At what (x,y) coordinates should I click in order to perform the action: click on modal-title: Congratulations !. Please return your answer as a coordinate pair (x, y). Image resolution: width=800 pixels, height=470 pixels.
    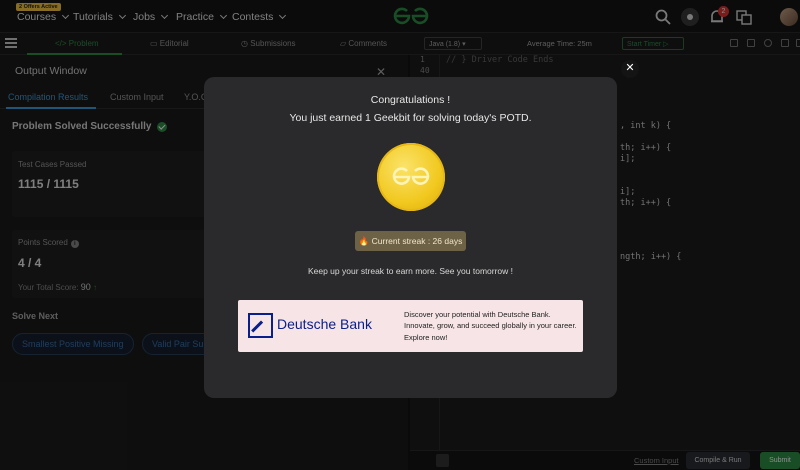
    Looking at the image, I should click on (410, 100).